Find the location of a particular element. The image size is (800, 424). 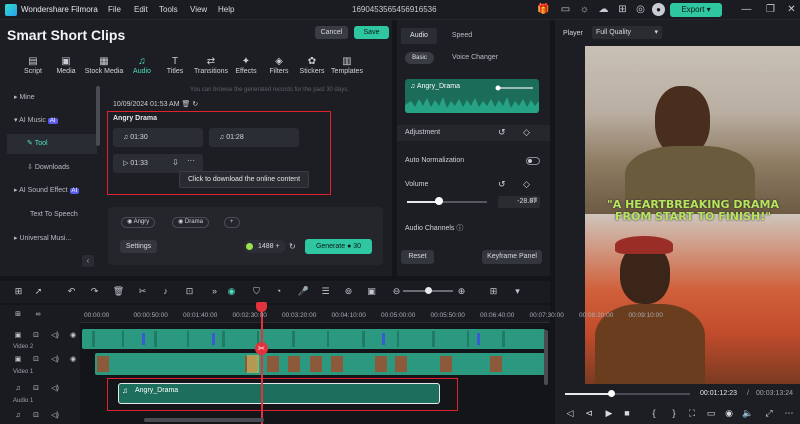

split-scissors-icon: ✂ is located at coordinates (142, 291).